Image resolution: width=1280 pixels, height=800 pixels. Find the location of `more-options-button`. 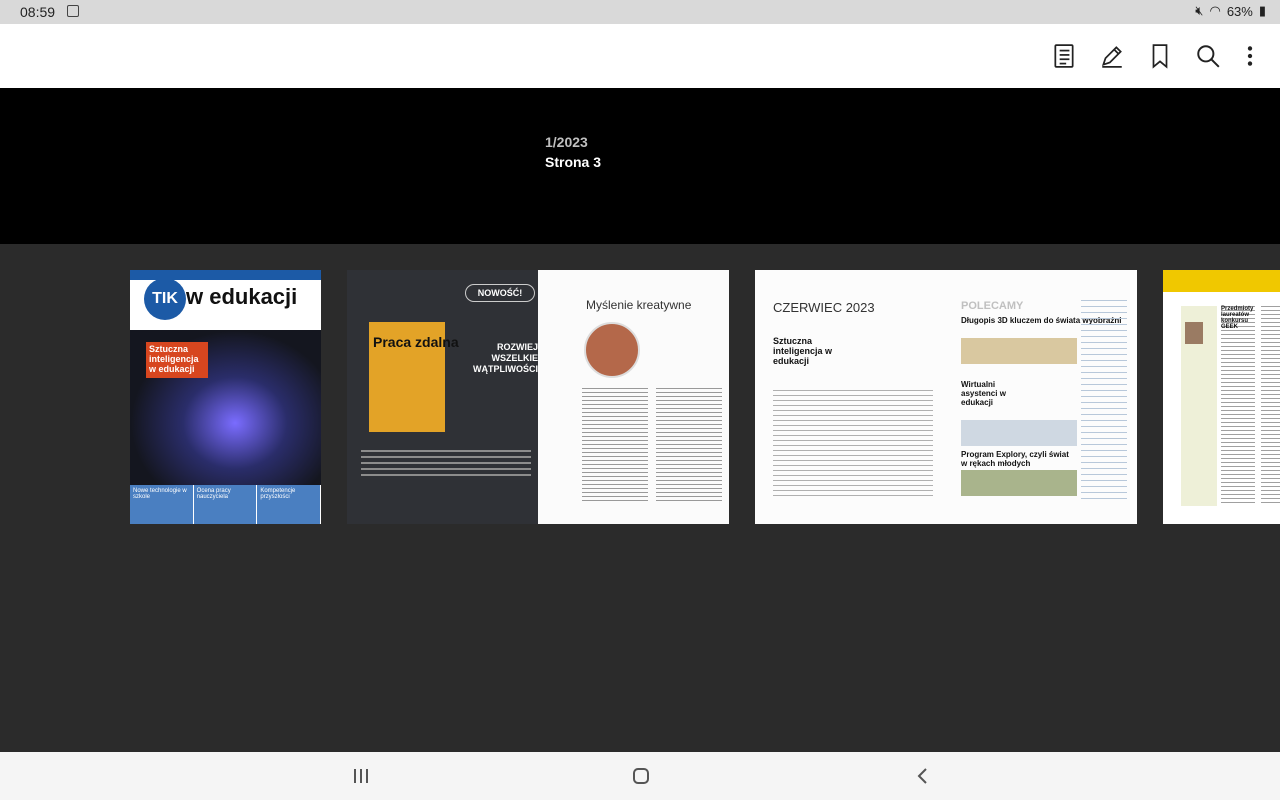

more-options-button is located at coordinates (1250, 56).